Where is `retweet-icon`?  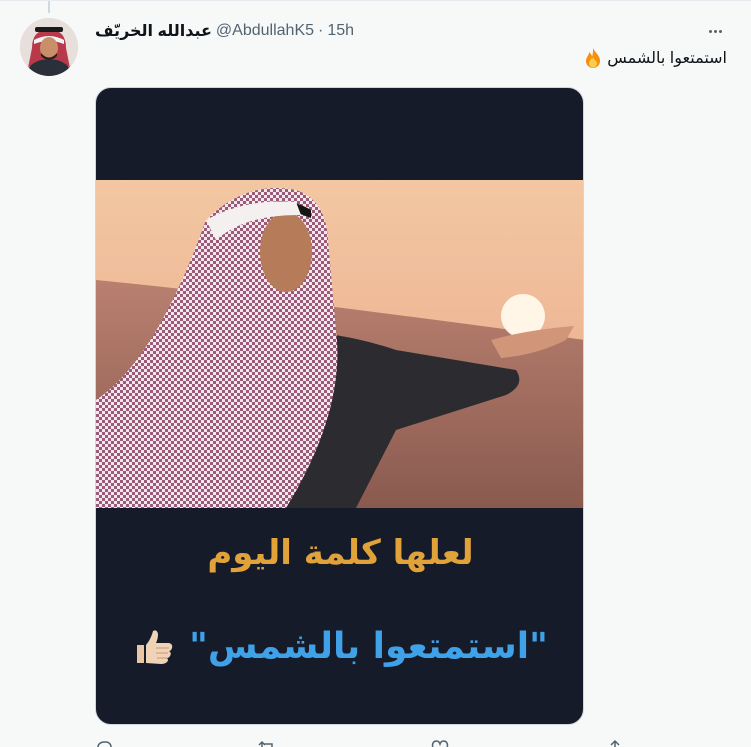
retweet-icon is located at coordinates (268, 743).